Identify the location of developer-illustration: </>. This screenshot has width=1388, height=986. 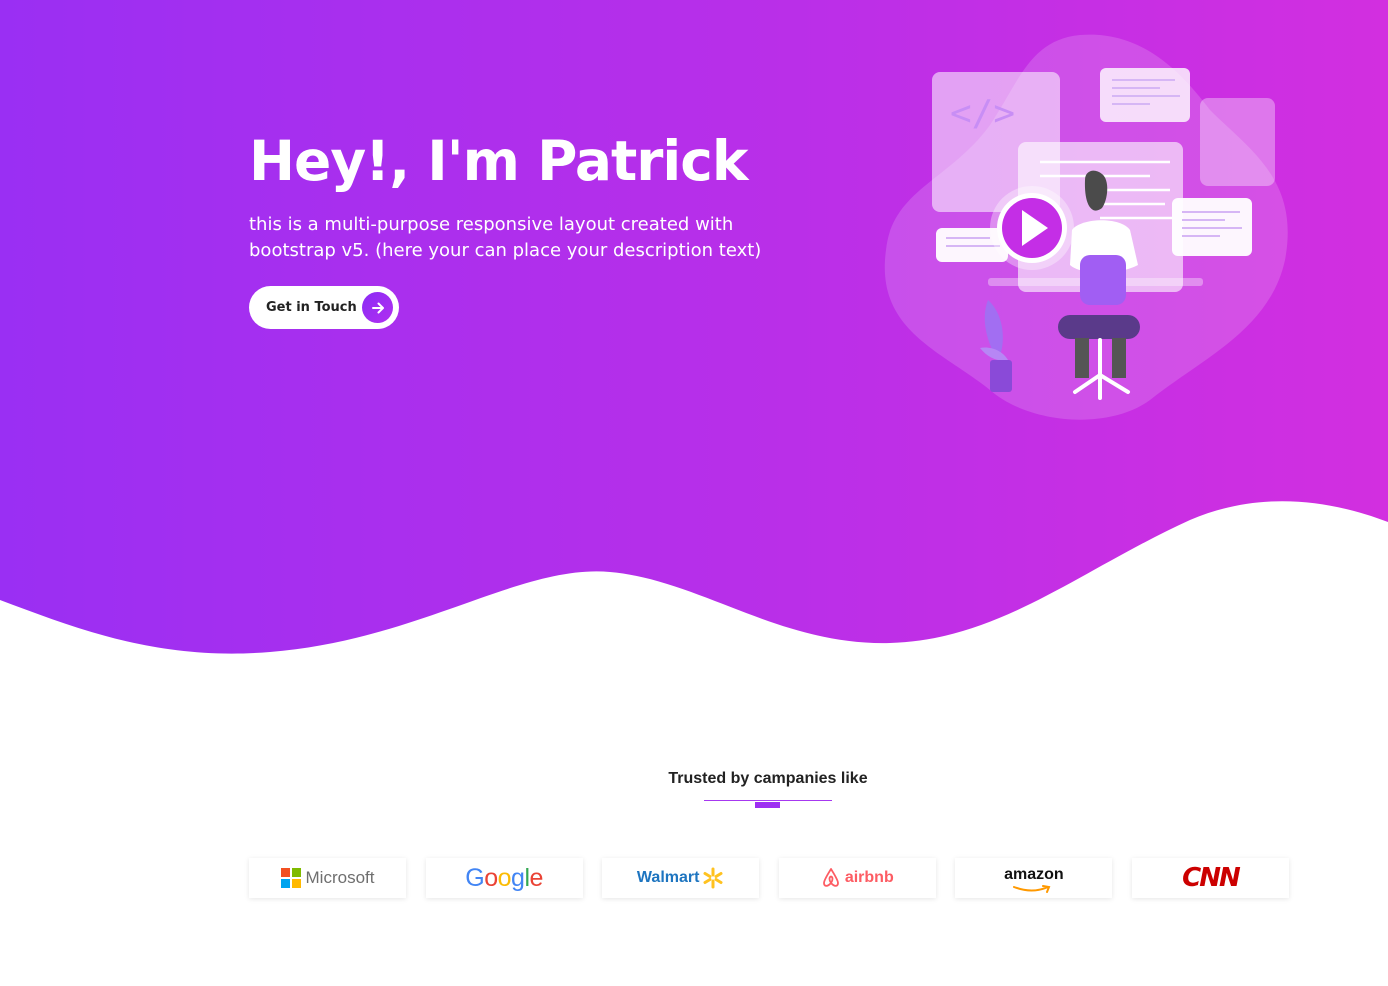
(1086, 227).